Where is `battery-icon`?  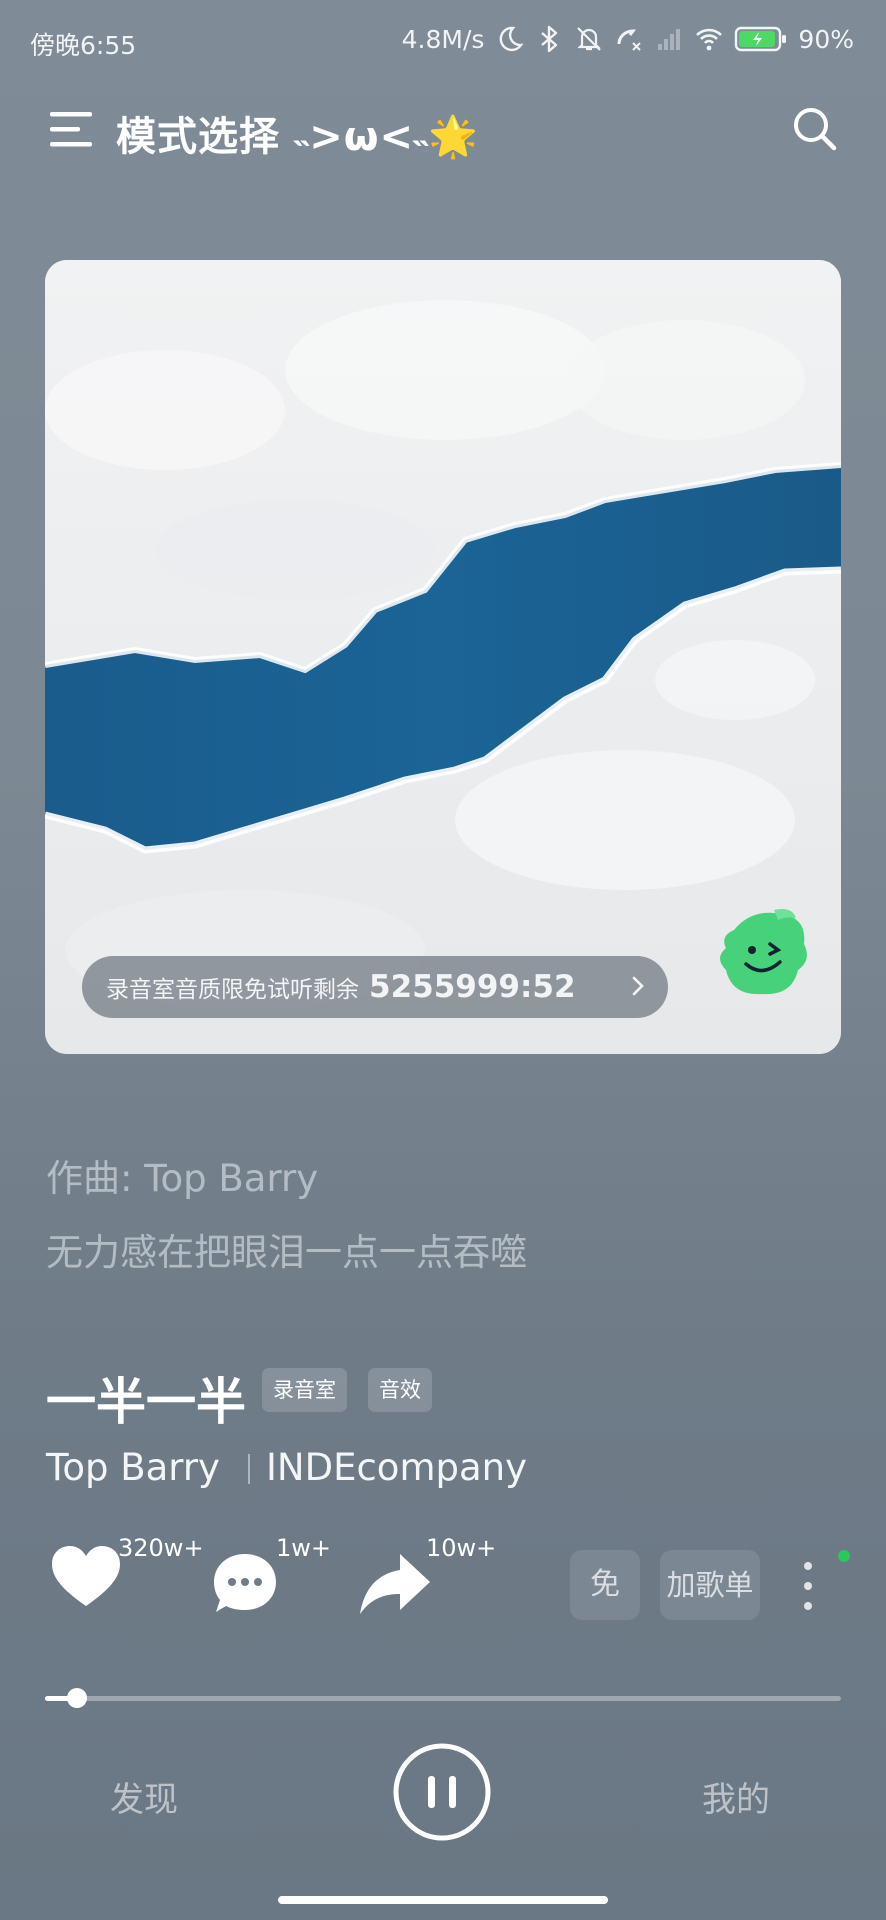
battery-icon is located at coordinates (761, 39).